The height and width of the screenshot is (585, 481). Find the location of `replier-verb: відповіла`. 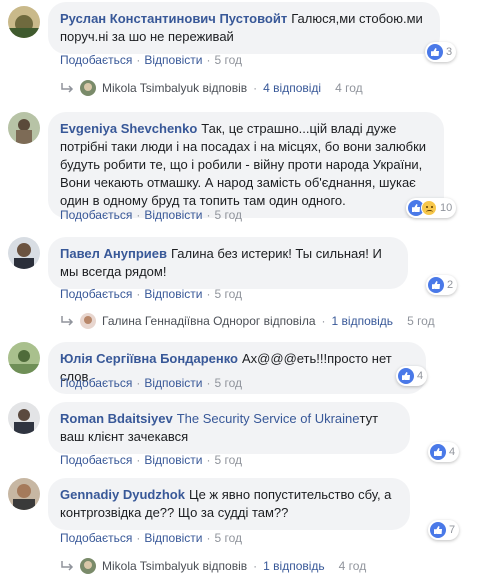

replier-verb: відповіла is located at coordinates (289, 321).